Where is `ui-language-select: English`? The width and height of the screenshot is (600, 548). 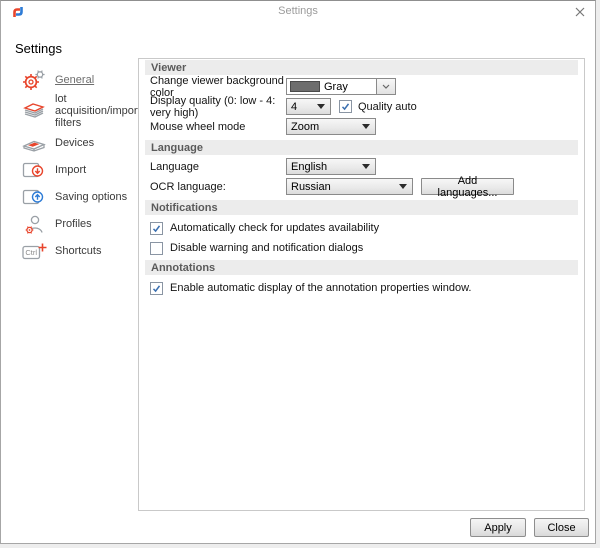 ui-language-select: English is located at coordinates (331, 166).